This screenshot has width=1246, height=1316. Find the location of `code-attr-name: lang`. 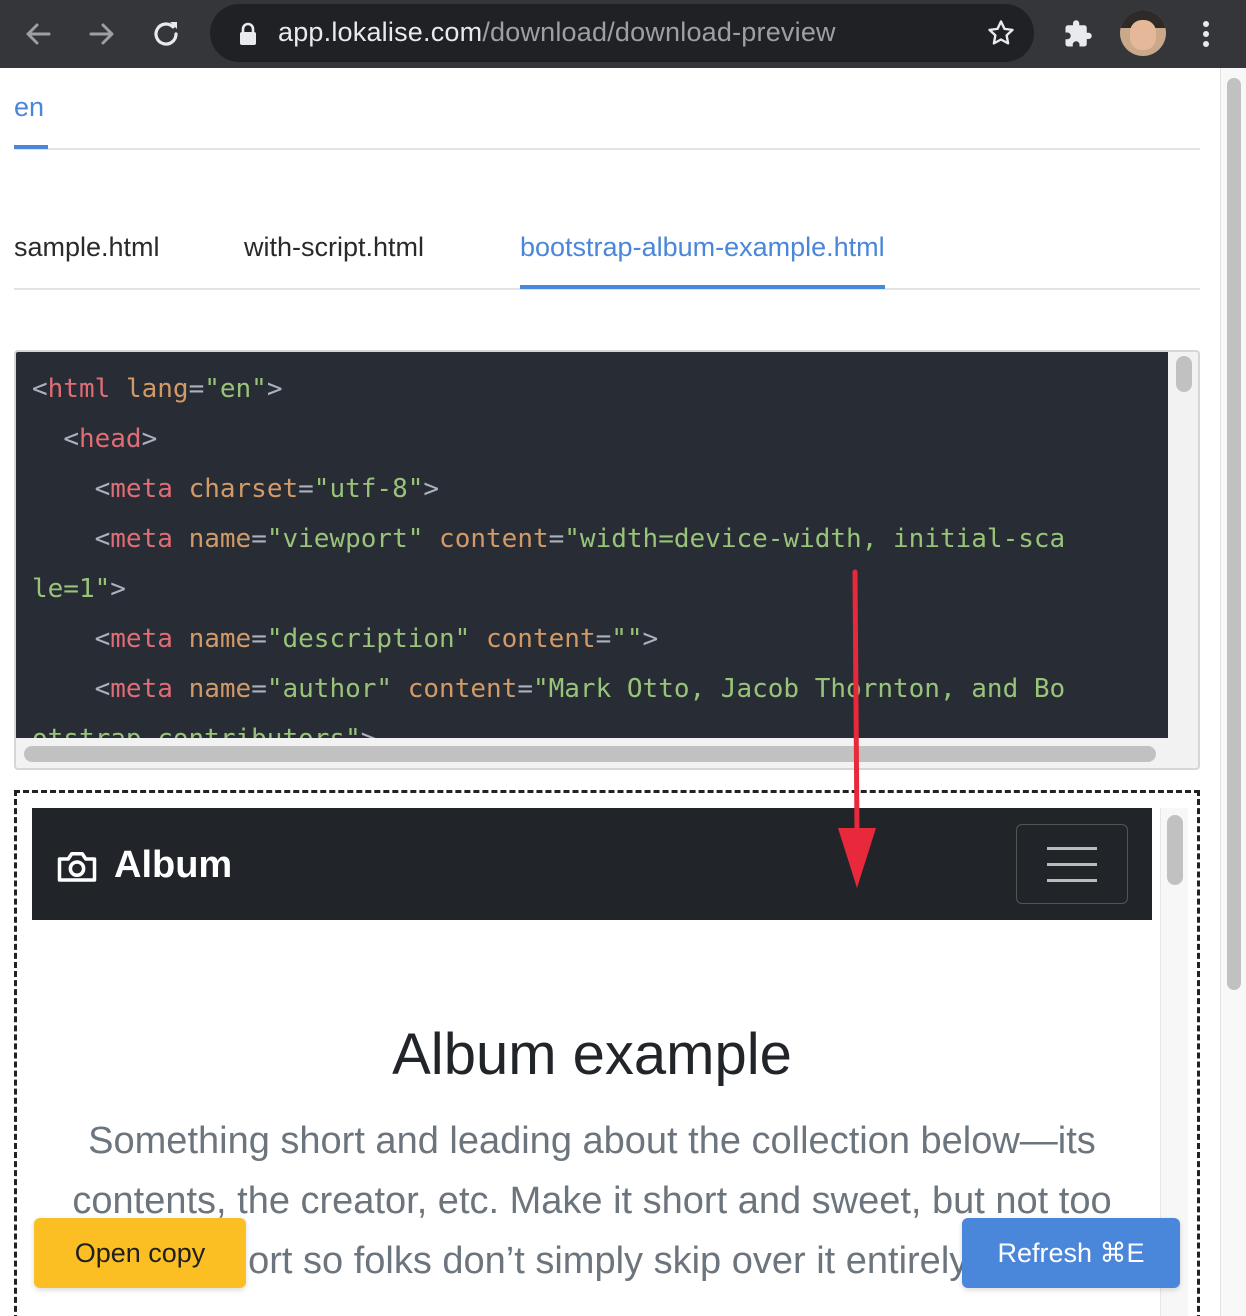

code-attr-name: lang is located at coordinates (157, 389).